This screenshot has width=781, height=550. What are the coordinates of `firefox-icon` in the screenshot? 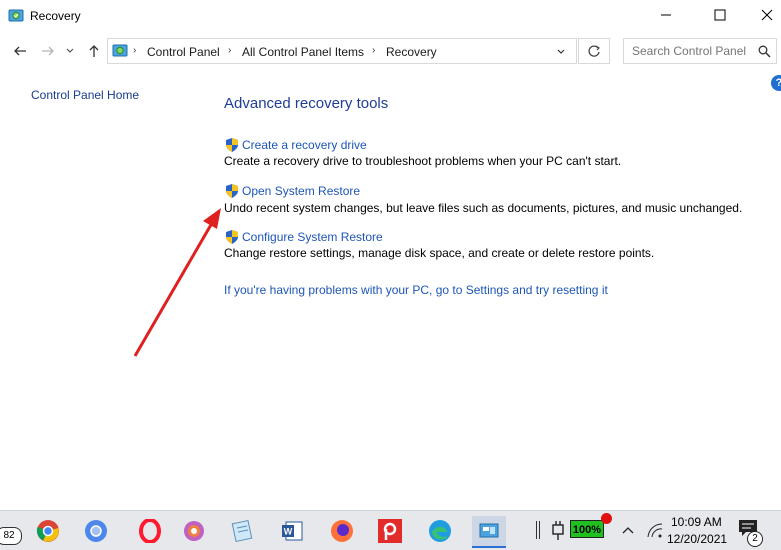 It's located at (342, 531).